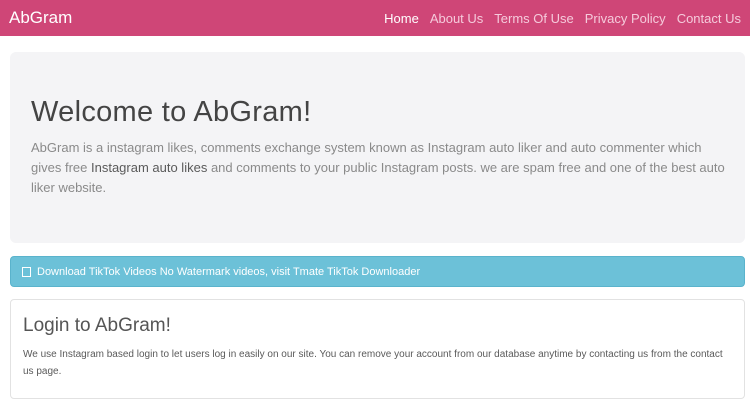 Image resolution: width=750 pixels, height=399 pixels. I want to click on nav-link-about-us: About Us, so click(456, 18).